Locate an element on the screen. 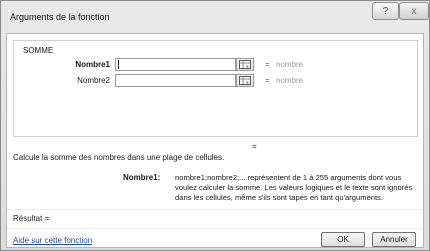 Image resolution: width=430 pixels, height=251 pixels. formula-result-equals: = is located at coordinates (254, 146).